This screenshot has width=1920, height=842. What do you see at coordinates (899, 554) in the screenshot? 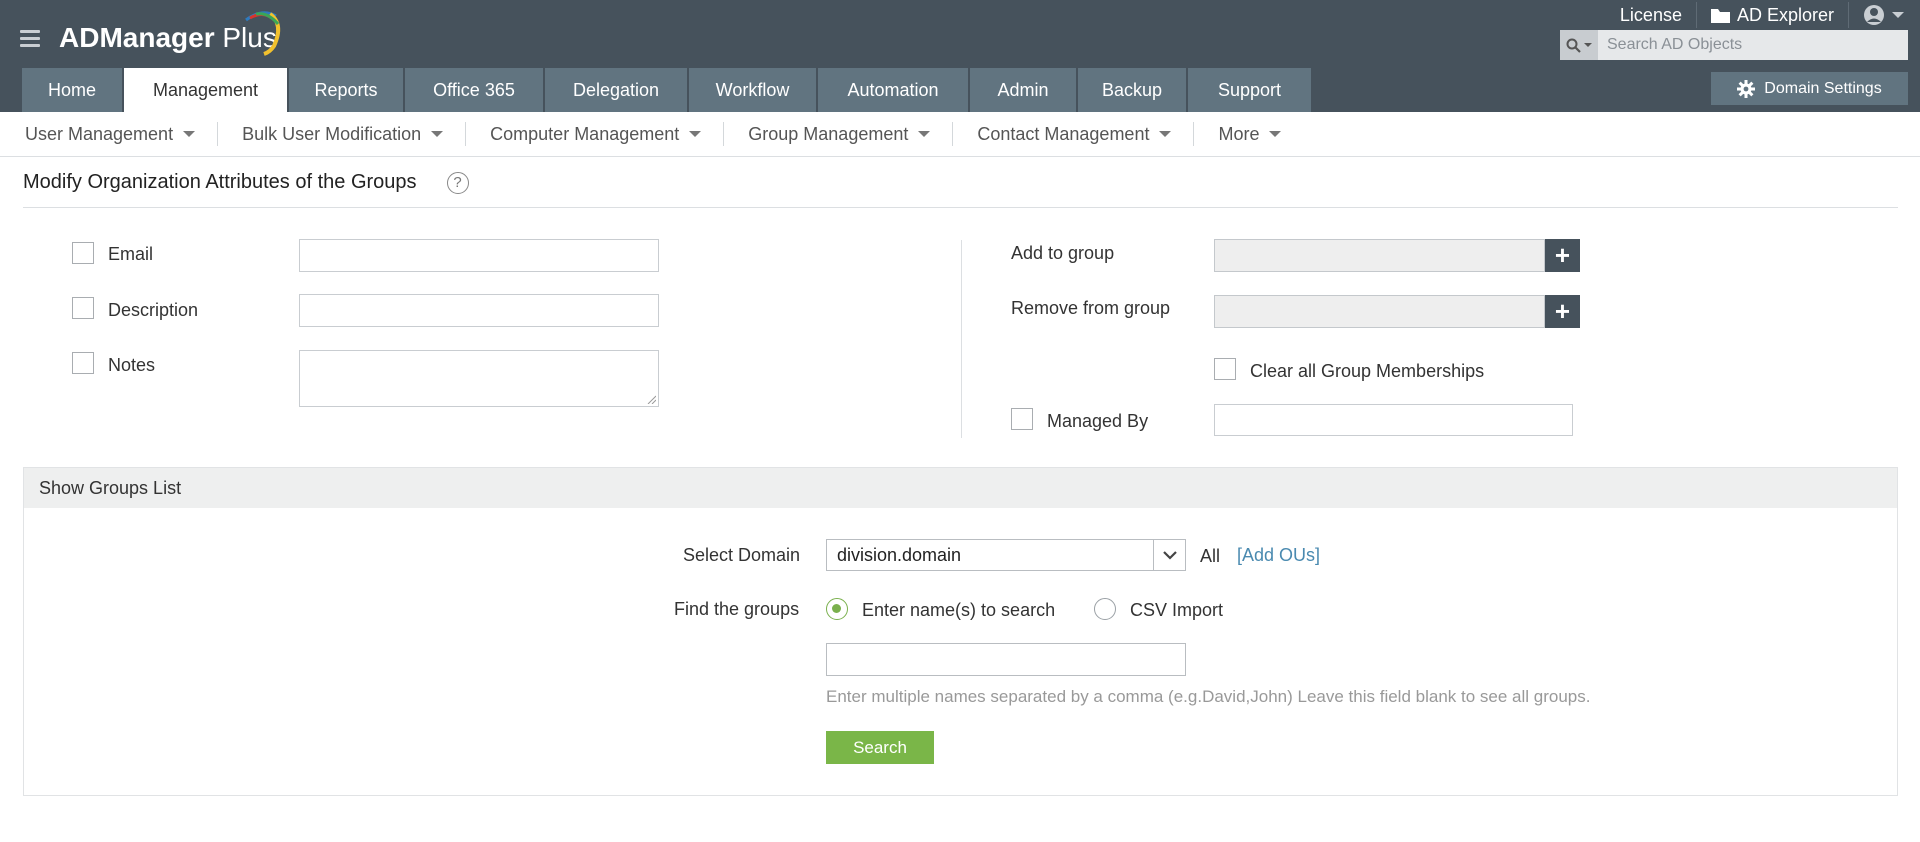
I see `domain-select-value: division.domain` at bounding box center [899, 554].